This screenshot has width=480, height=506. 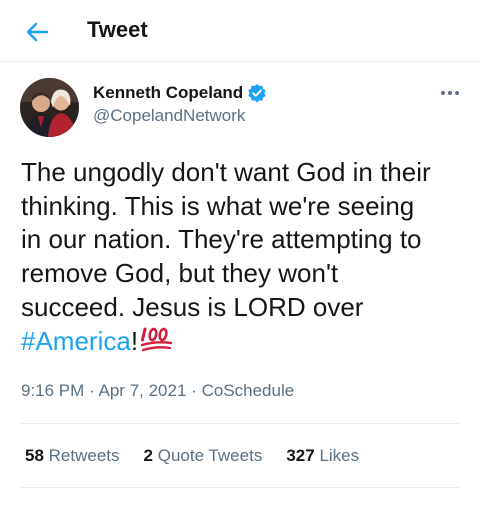 I want to click on back-button, so click(x=37, y=32).